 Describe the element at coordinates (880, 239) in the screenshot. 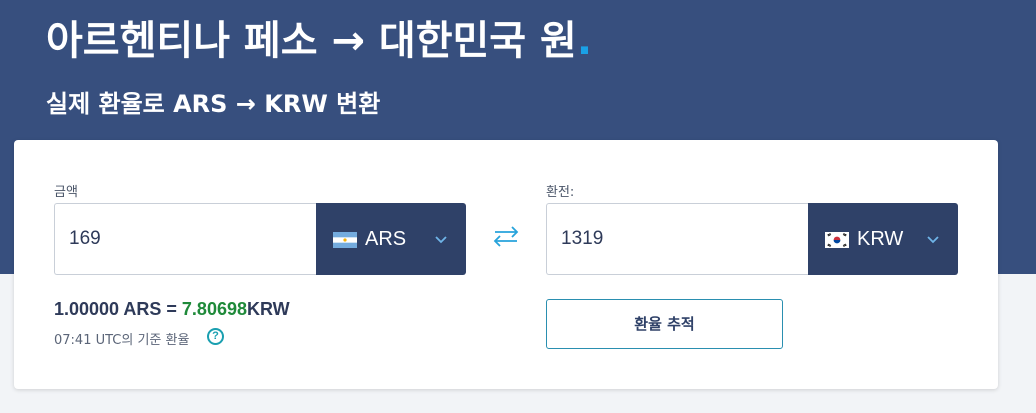

I see `to-currency-code: KRW` at that location.